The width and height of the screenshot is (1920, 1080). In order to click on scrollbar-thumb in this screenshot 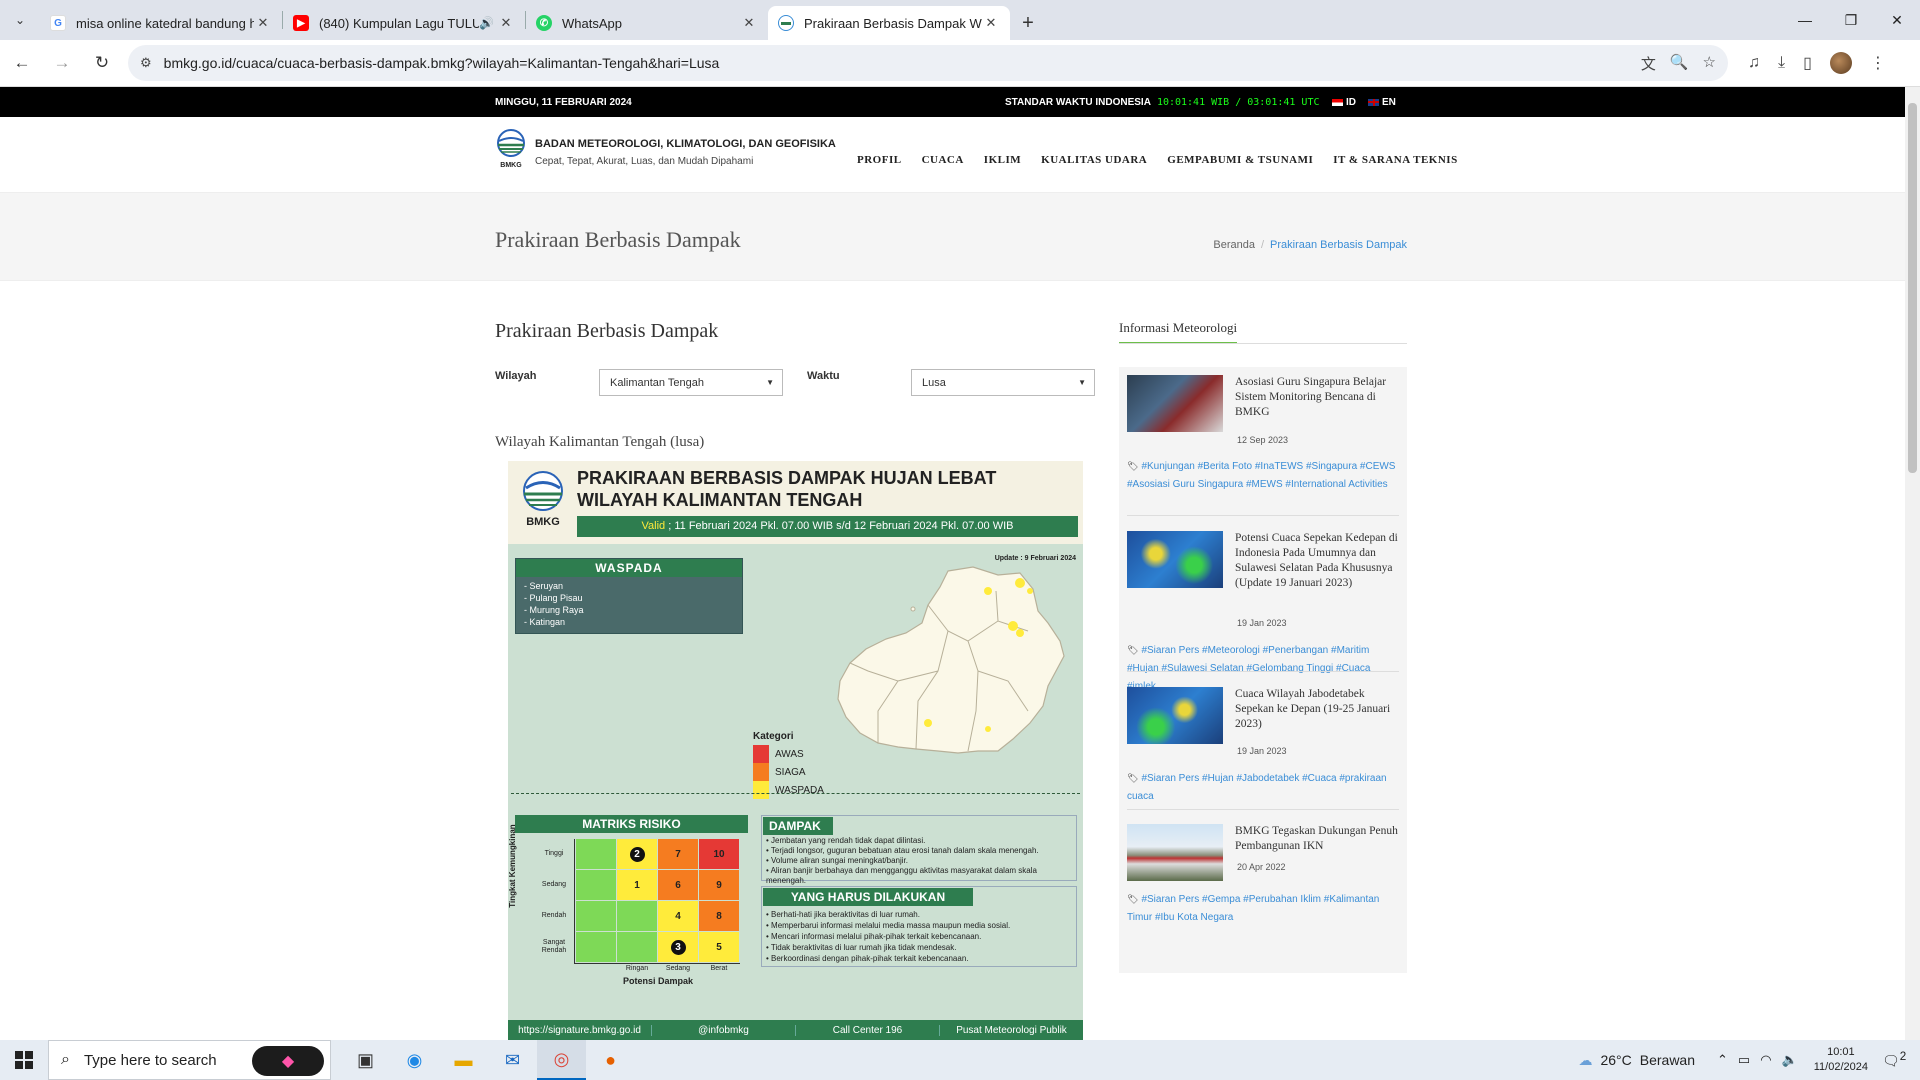, I will do `click(1912, 288)`.